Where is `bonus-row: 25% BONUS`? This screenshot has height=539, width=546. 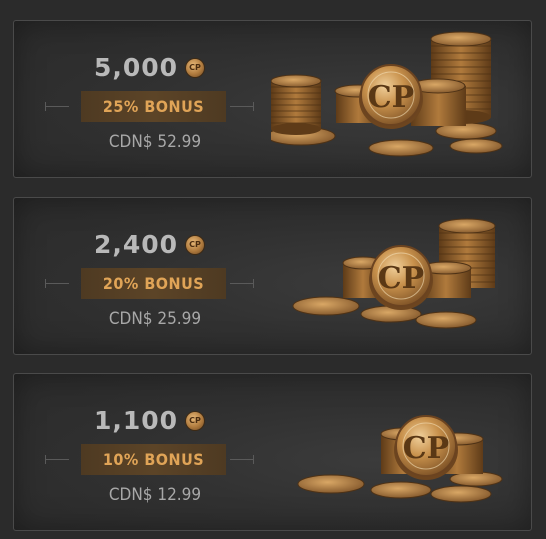
bonus-row: 25% BONUS is located at coordinates (149, 106).